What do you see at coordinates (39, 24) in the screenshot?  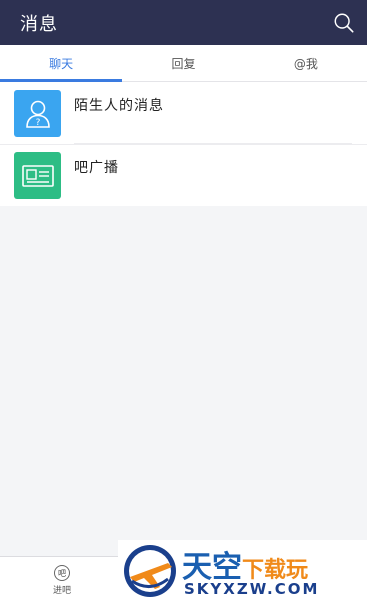 I see `page-title: 消息` at bounding box center [39, 24].